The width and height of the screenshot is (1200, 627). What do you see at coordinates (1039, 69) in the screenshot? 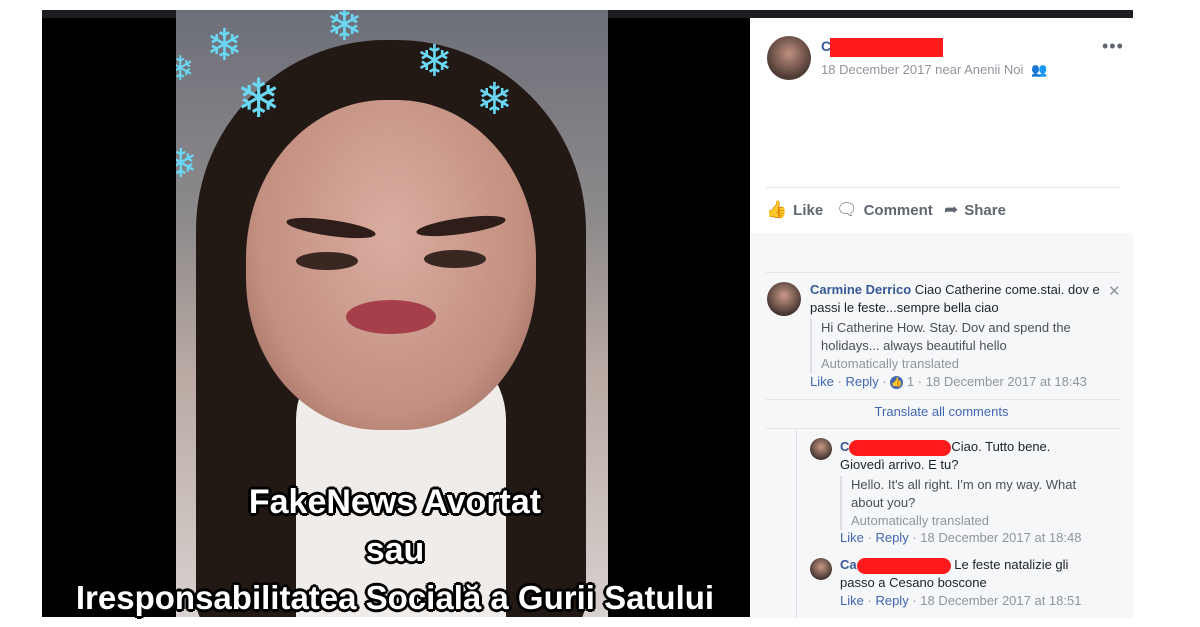
I see `friends-icon: 👥` at bounding box center [1039, 69].